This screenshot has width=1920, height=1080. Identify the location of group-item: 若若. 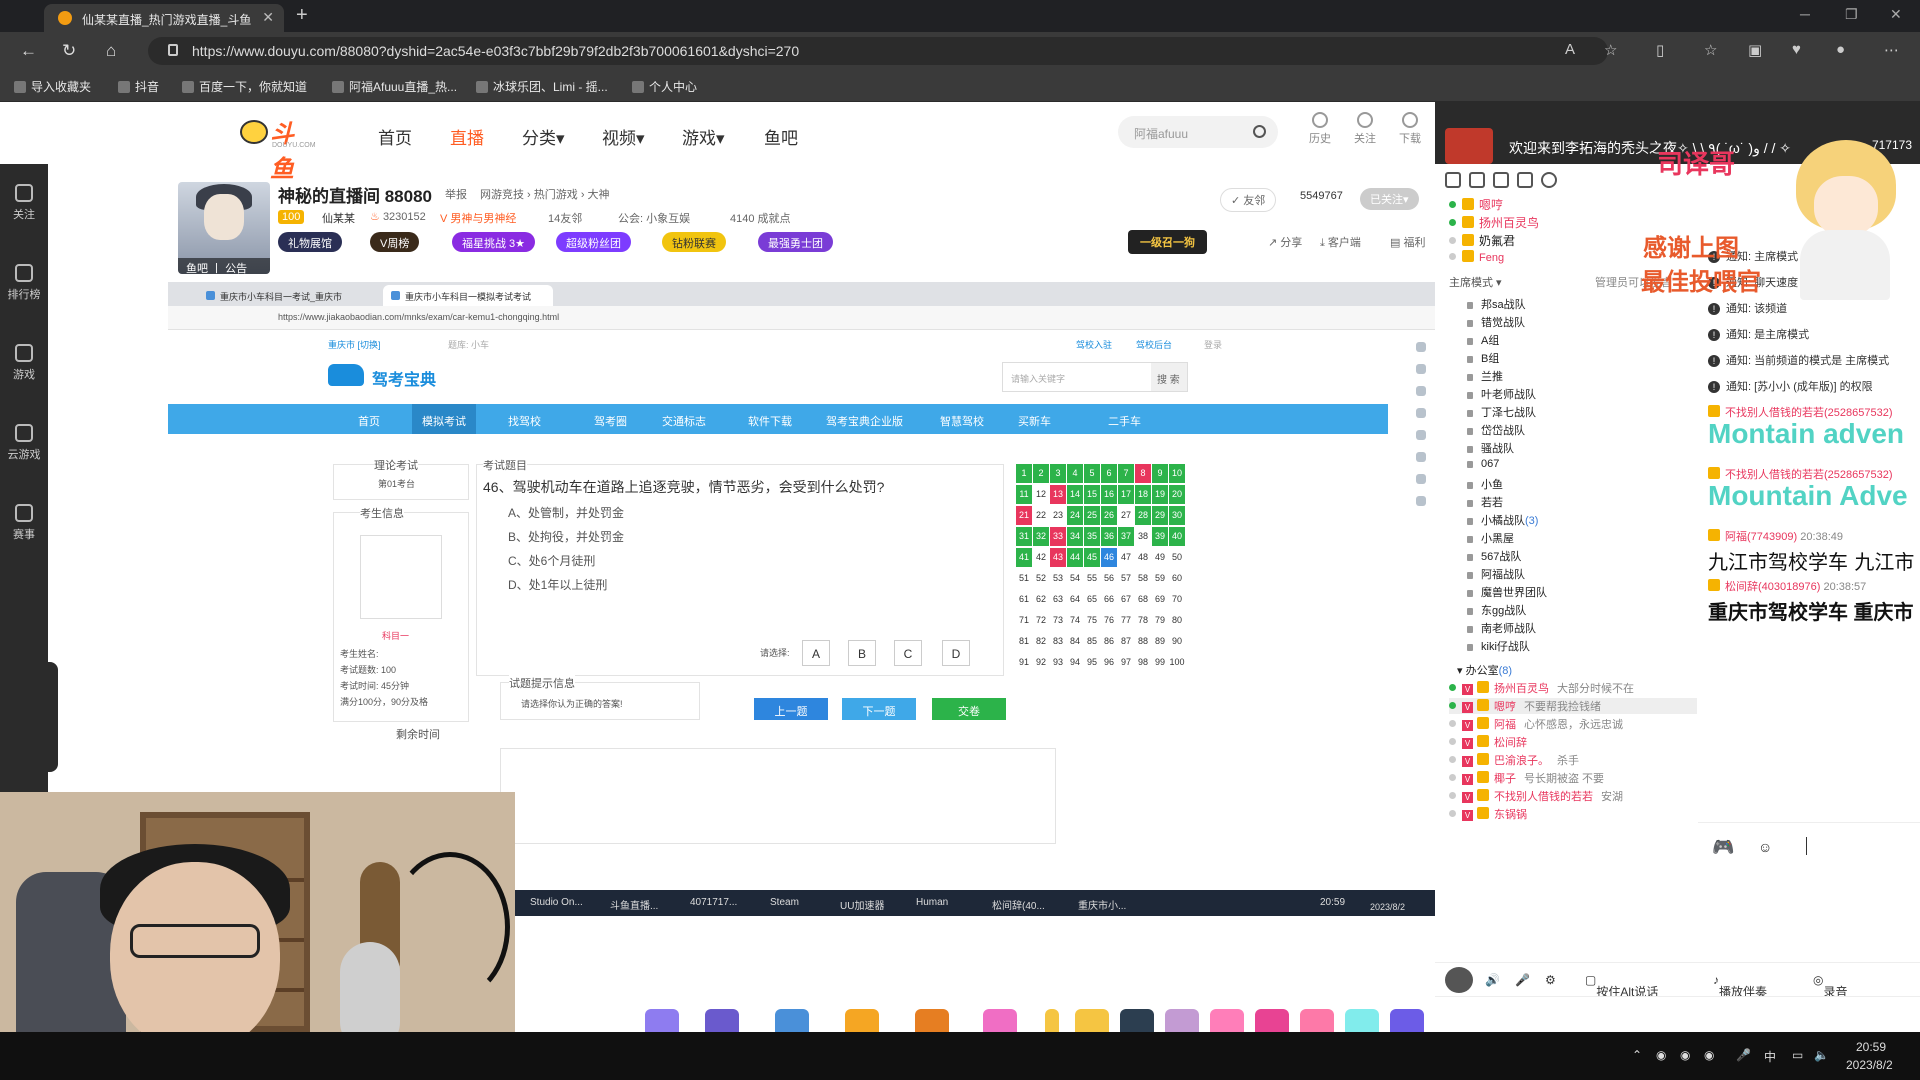
(1485, 502).